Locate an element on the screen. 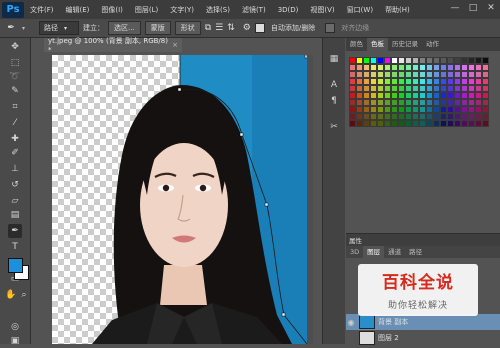 Image resolution: width=500 pixels, height=348 pixels. path-alignment-icon: ☰ is located at coordinates (219, 28).